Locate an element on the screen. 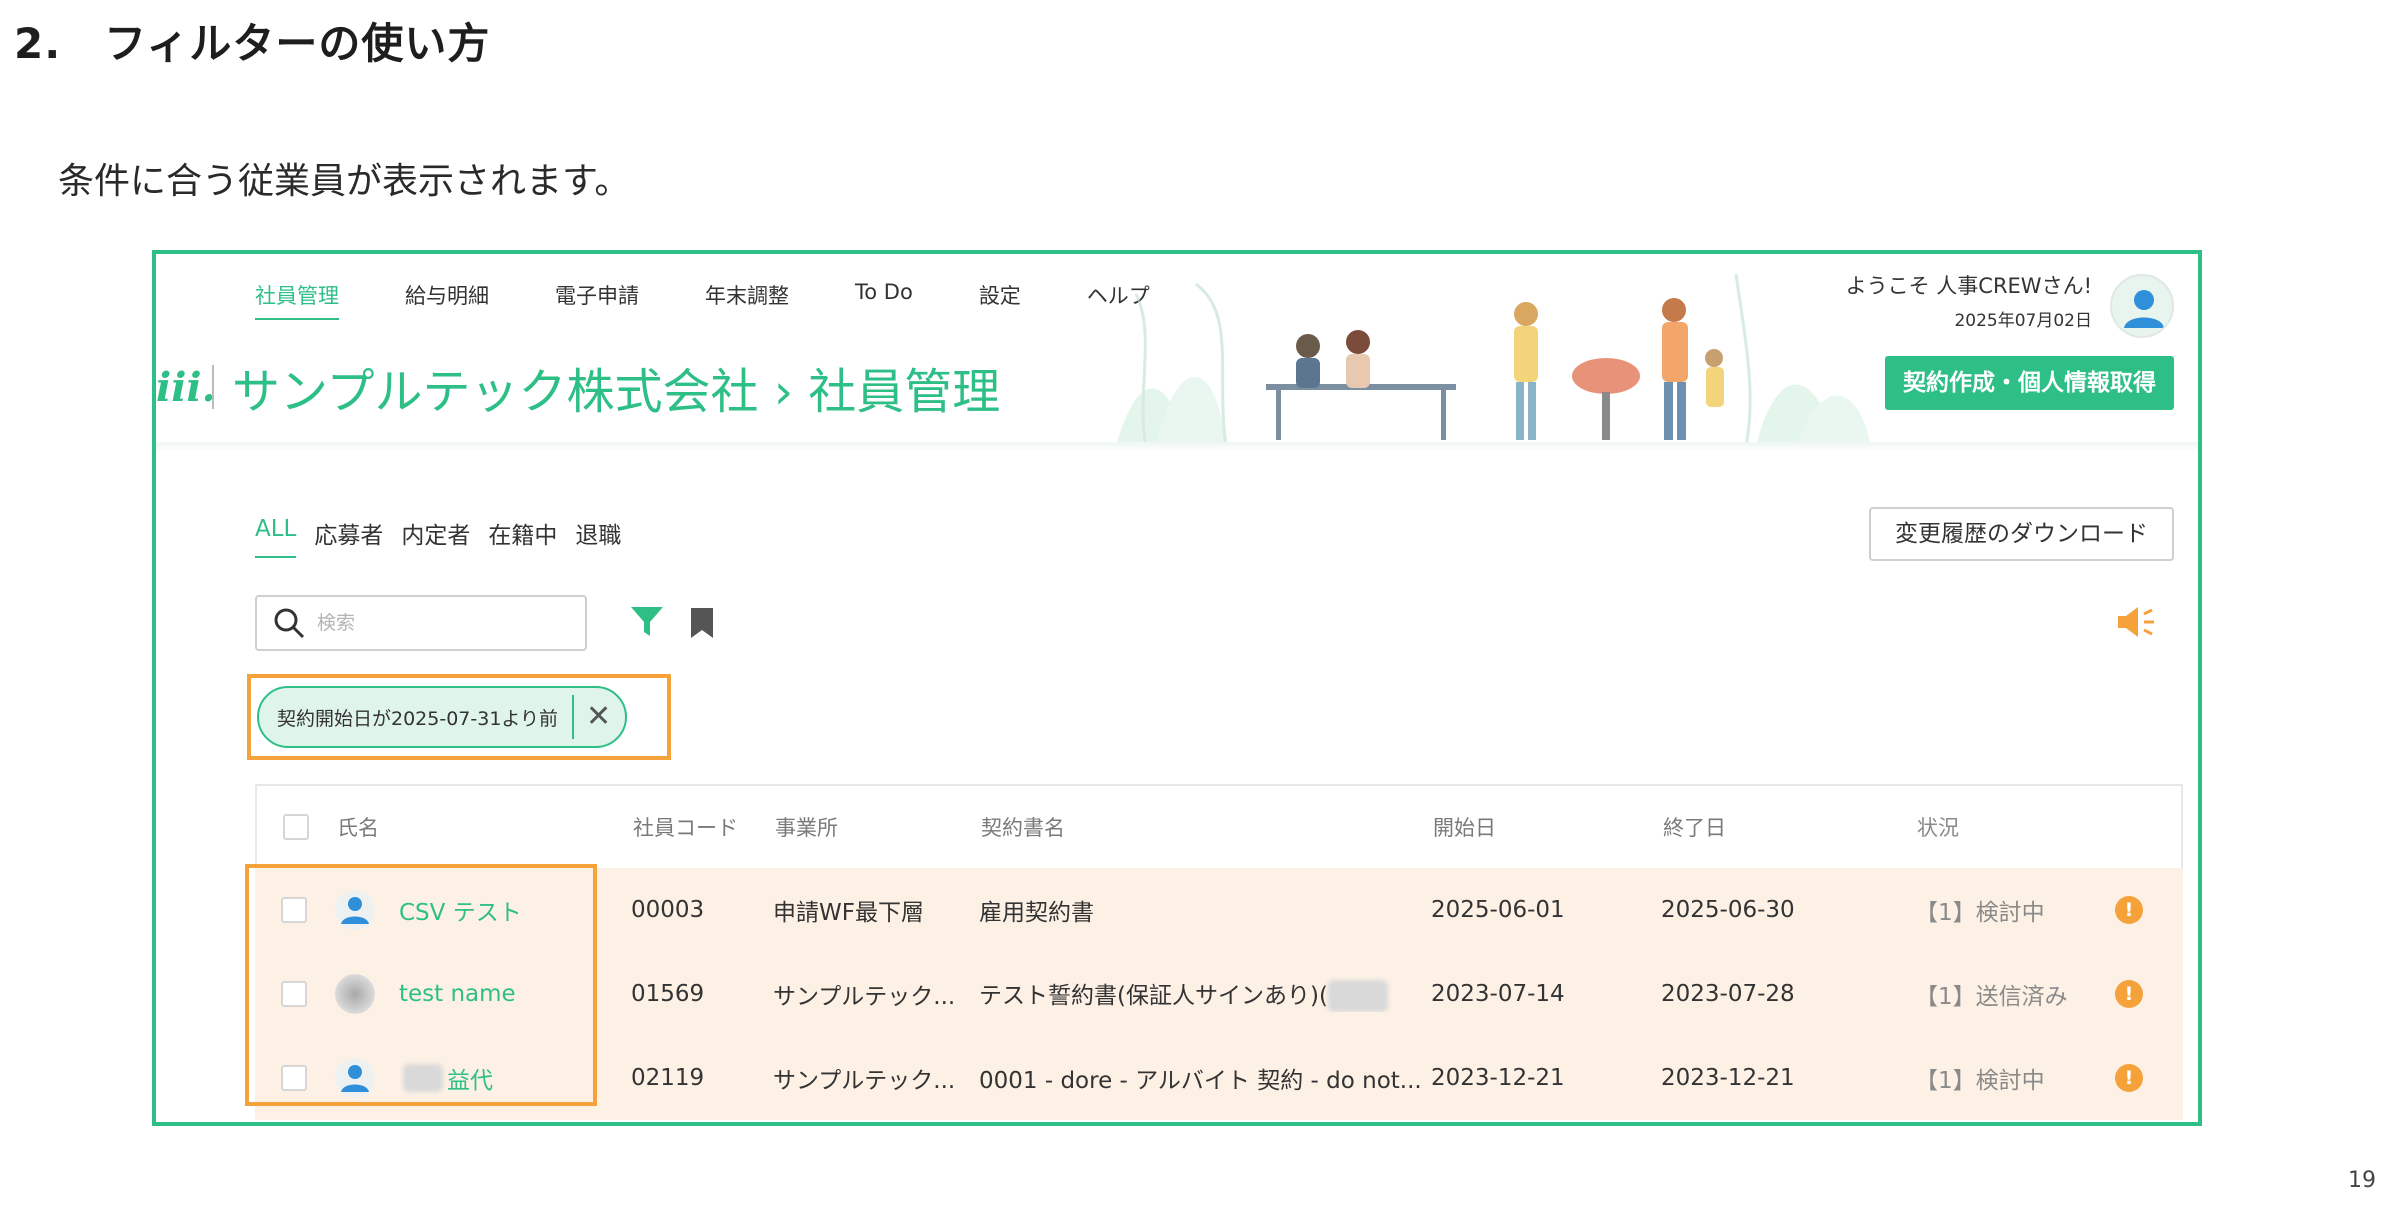 This screenshot has width=2400, height=1205. office: 申請WF最下層 is located at coordinates (848, 913).